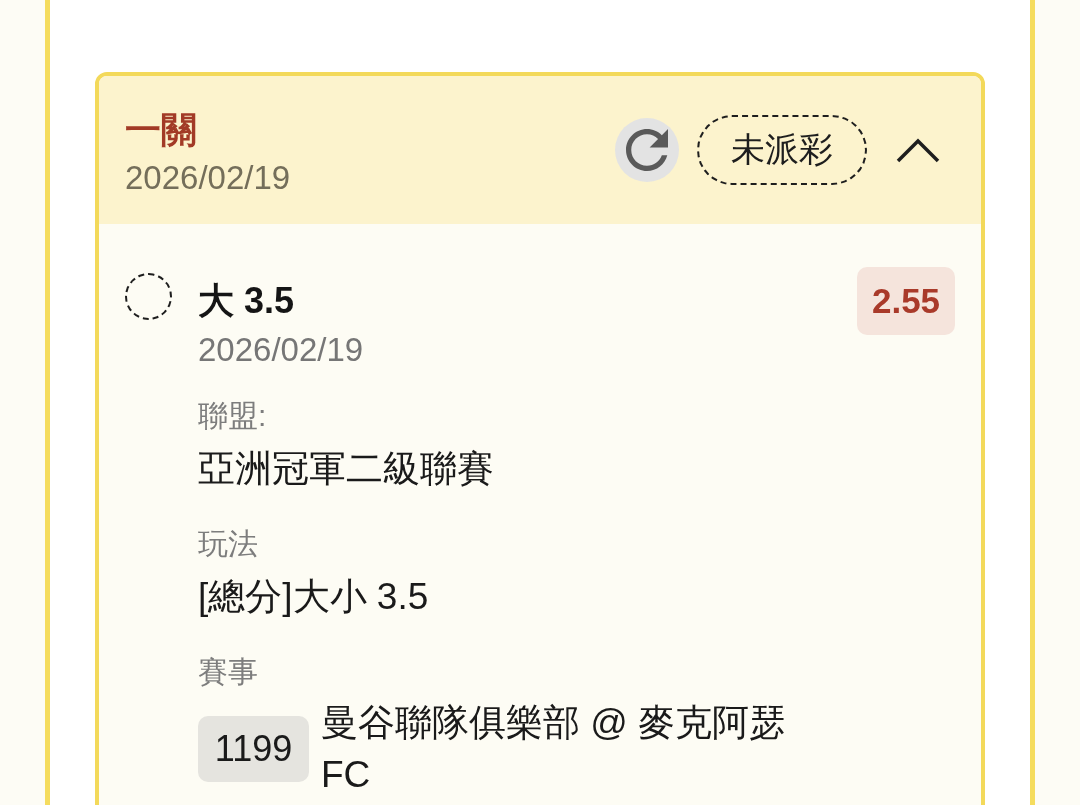 Image resolution: width=1080 pixels, height=805 pixels. I want to click on field-label: 賽事, so click(228, 672).